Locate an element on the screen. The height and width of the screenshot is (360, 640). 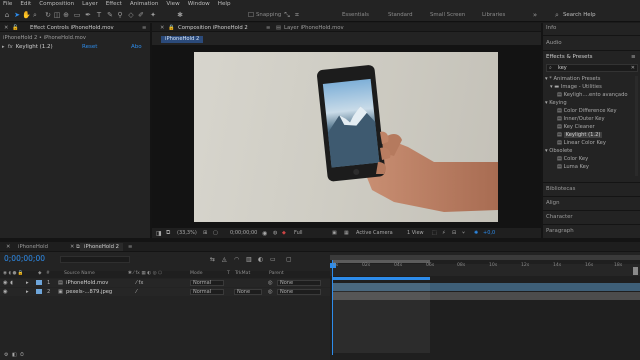
info-panel-header: Info is located at coordinates (551, 28).